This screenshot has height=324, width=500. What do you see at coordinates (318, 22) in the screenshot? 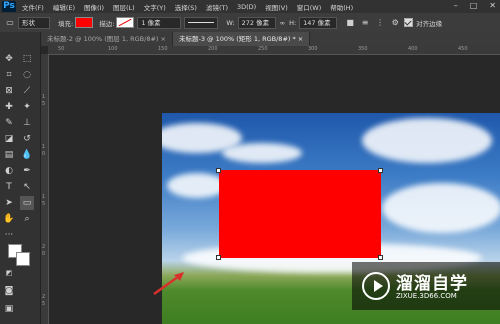
I see `height-field: 147 像素` at bounding box center [318, 22].